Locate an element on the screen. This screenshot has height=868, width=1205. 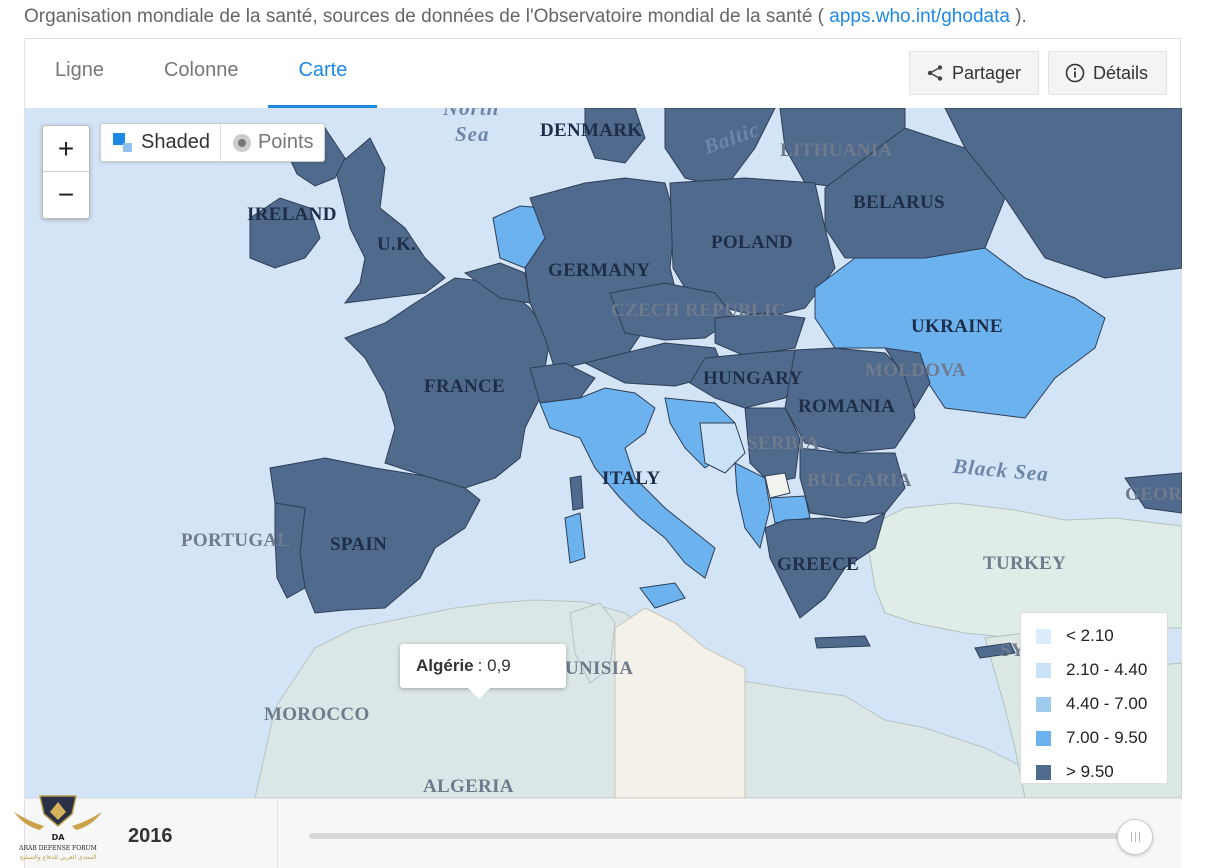
georgia-label: GEORG is located at coordinates (1153, 494).